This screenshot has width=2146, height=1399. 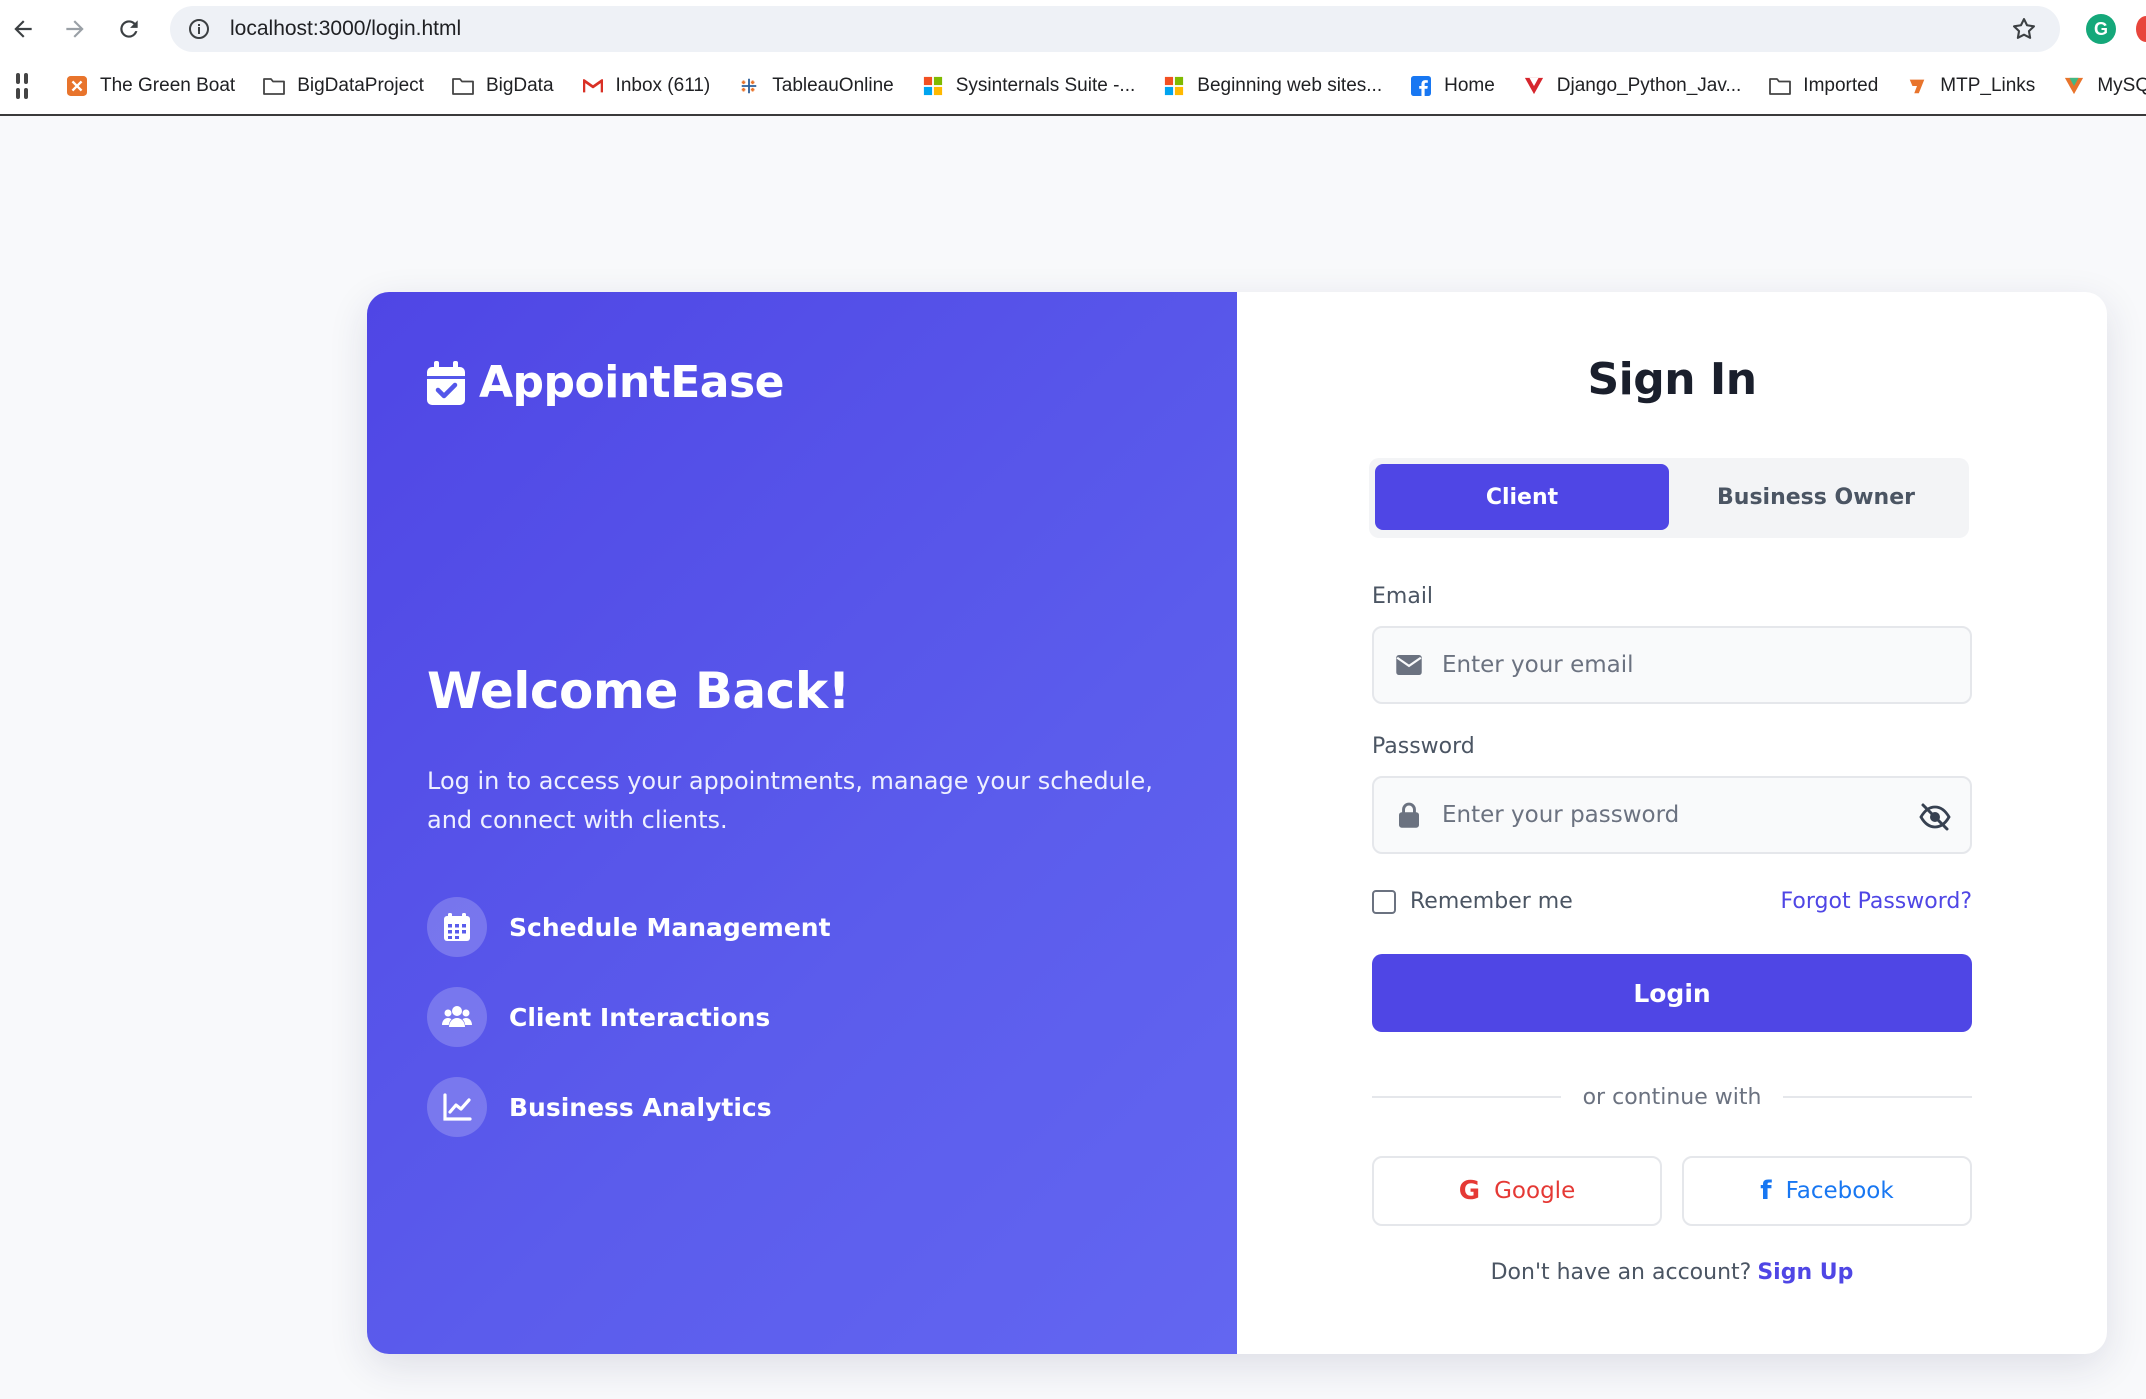 What do you see at coordinates (1621, 1272) in the screenshot?
I see `signup-prompt: Don't have an account?` at bounding box center [1621, 1272].